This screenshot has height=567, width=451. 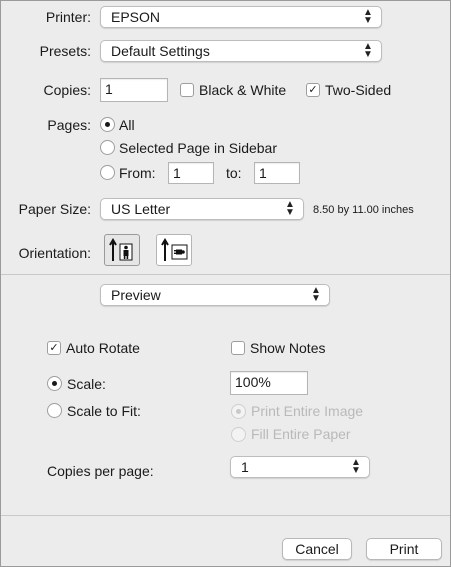 What do you see at coordinates (307, 411) in the screenshot?
I see `print-entire-image-label: Print Entire Image` at bounding box center [307, 411].